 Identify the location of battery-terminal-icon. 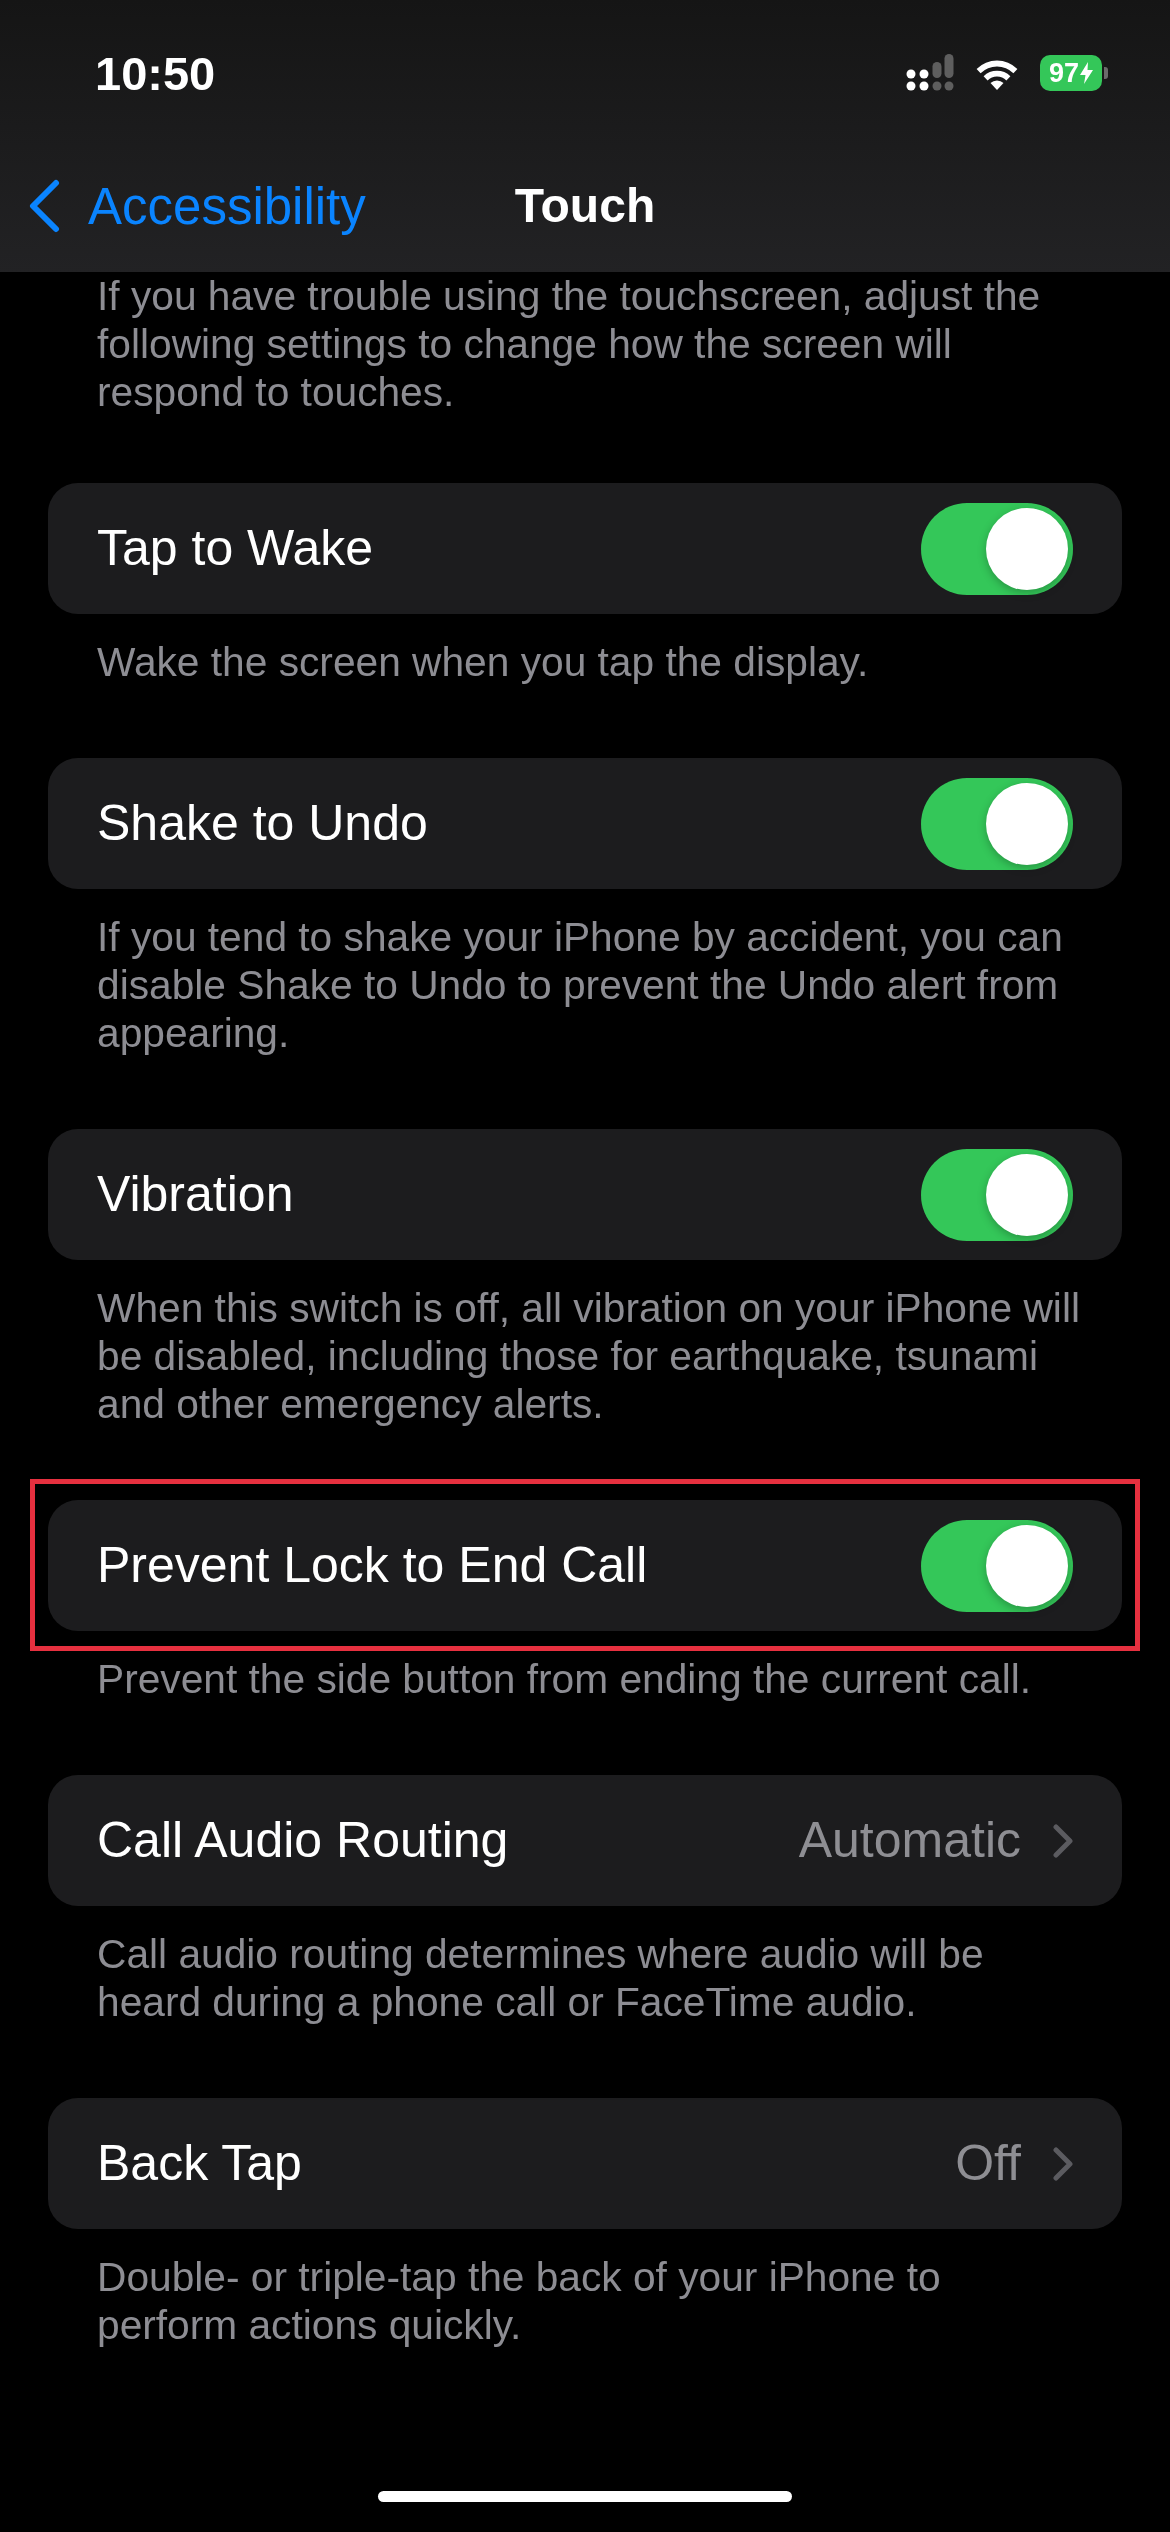
(1106, 73).